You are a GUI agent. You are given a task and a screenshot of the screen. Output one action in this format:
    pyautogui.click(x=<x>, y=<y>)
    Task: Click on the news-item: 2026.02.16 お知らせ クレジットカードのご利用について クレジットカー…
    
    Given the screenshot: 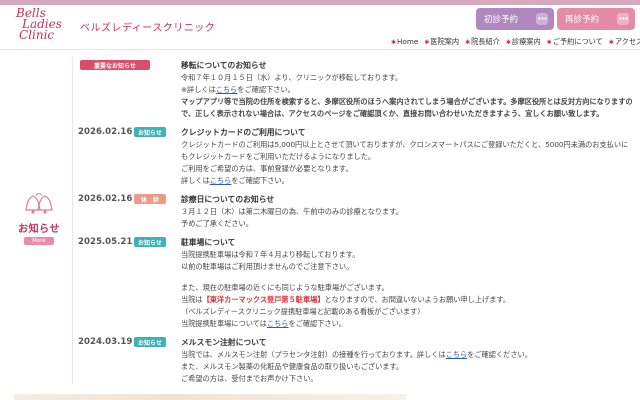 What is the action you would take?
    pyautogui.click(x=356, y=157)
    